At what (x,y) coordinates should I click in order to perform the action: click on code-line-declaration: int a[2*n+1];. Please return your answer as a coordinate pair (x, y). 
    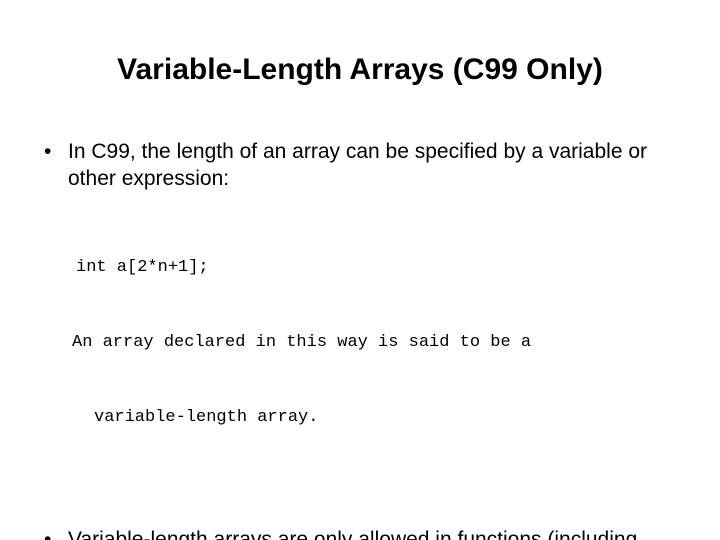
    Looking at the image, I should click on (142, 267).